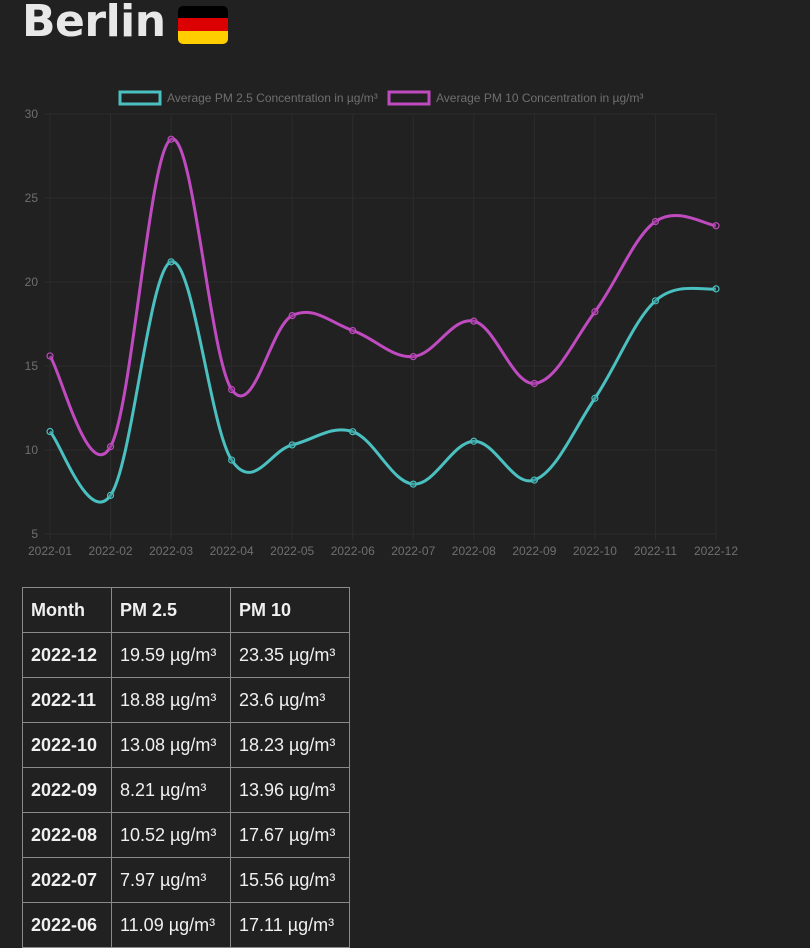 This screenshot has width=810, height=948. What do you see at coordinates (290, 745) in the screenshot?
I see `cell-pm10: 18.23 µg/m³` at bounding box center [290, 745].